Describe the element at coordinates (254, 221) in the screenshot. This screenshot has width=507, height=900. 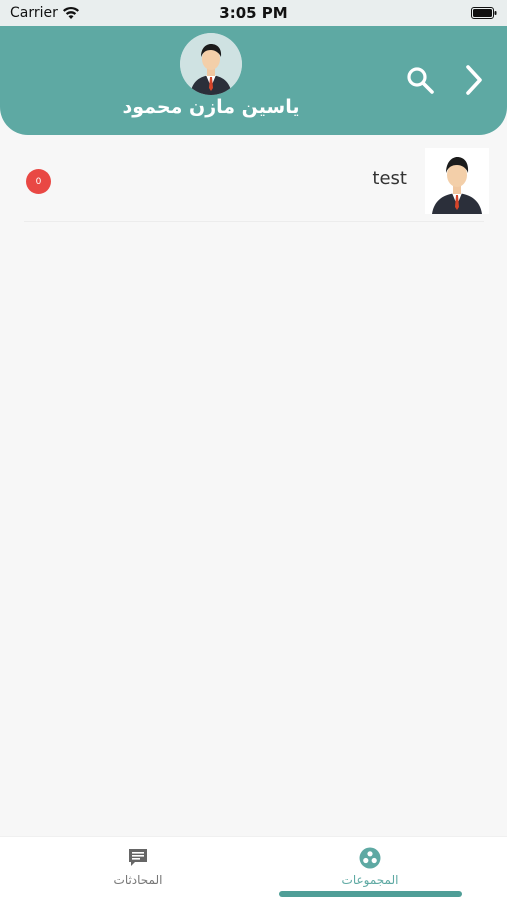
I see `list-divider` at that location.